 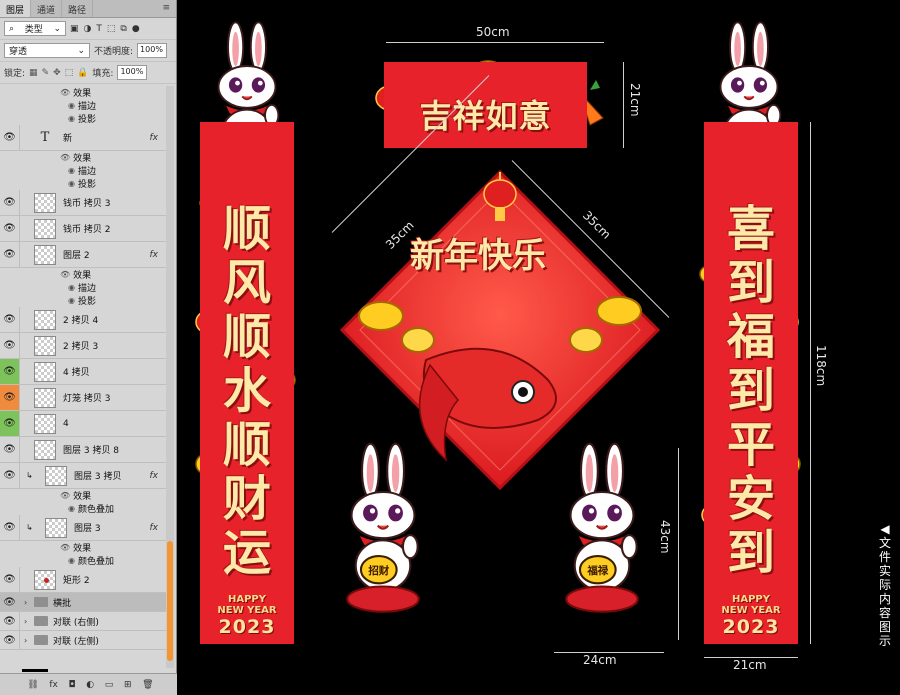 I want to click on layer-row: 👁 4, so click(x=83, y=424).